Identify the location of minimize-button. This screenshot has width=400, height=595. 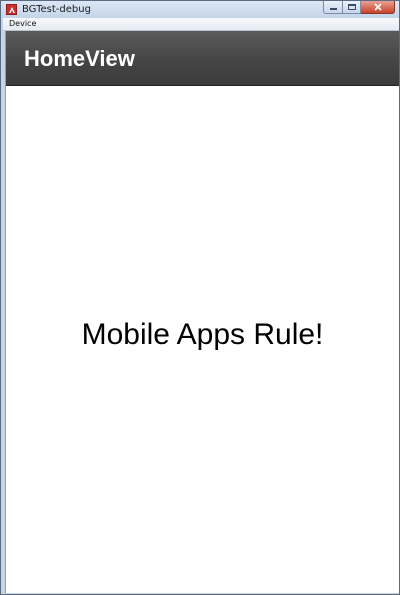
(333, 7).